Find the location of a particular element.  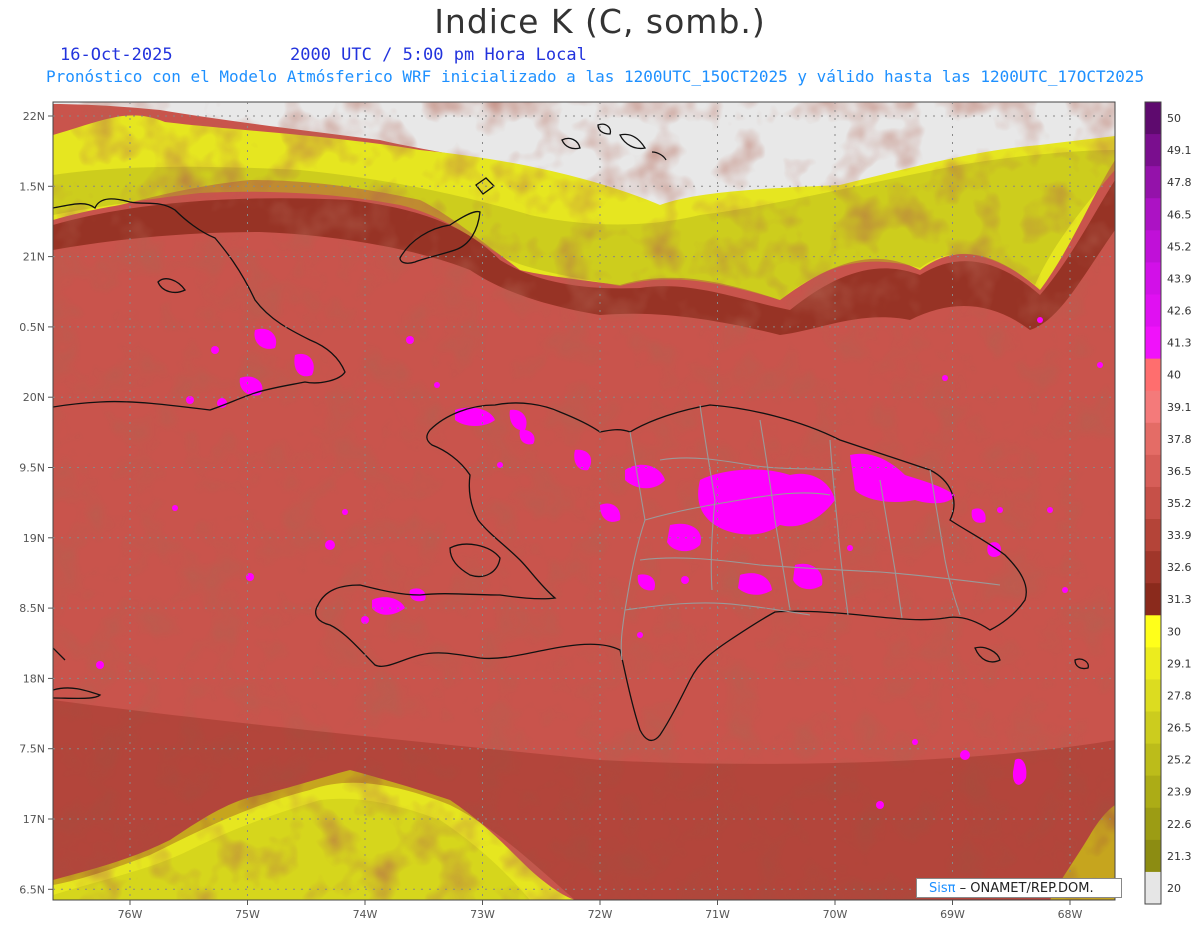

lon-label: 72W is located at coordinates (600, 914).